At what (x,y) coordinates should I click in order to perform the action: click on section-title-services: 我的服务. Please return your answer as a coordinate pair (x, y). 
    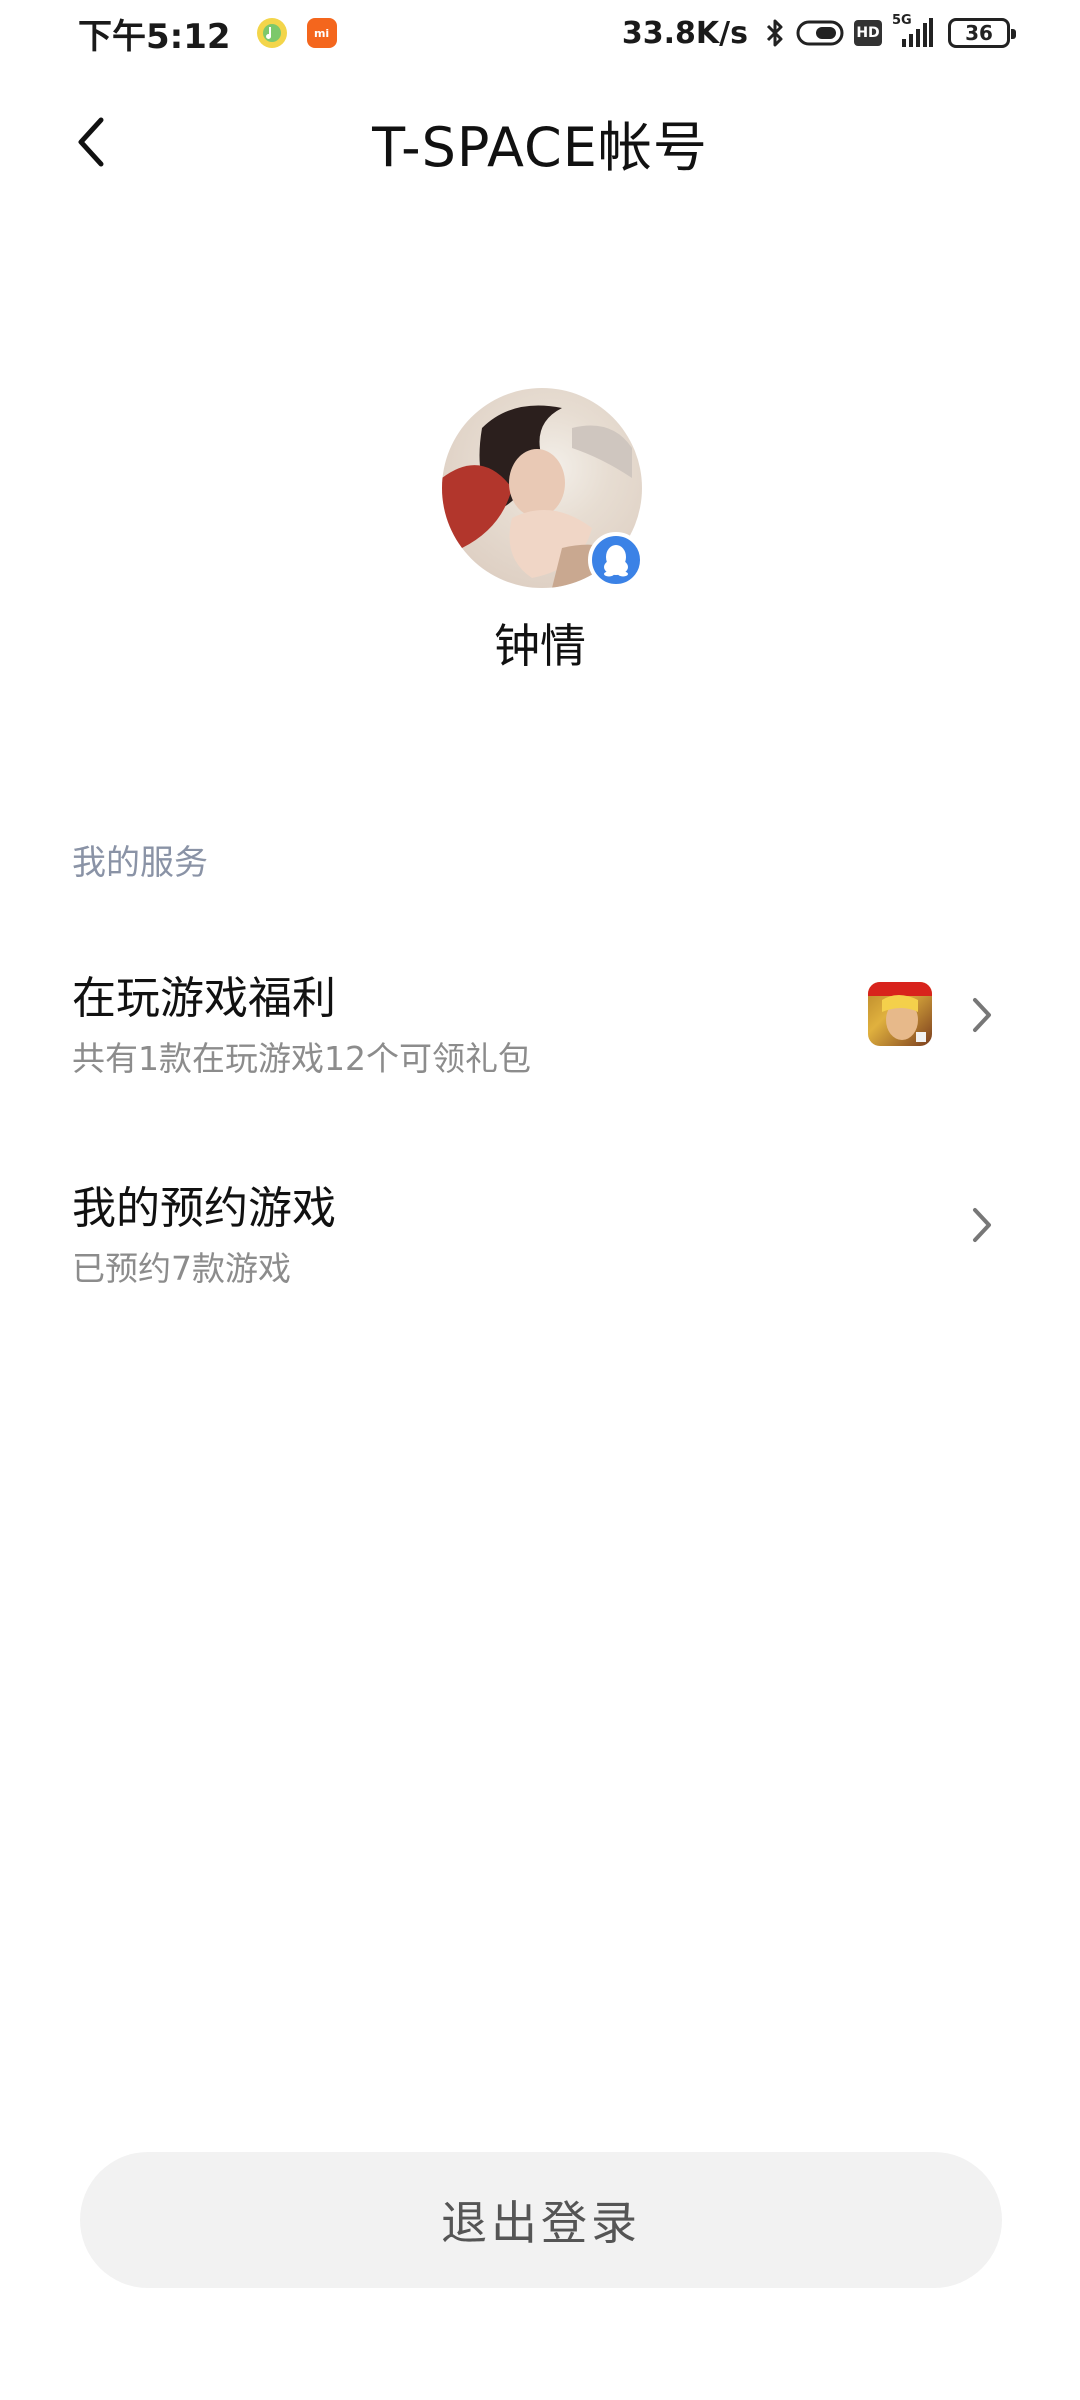
    Looking at the image, I should click on (140, 863).